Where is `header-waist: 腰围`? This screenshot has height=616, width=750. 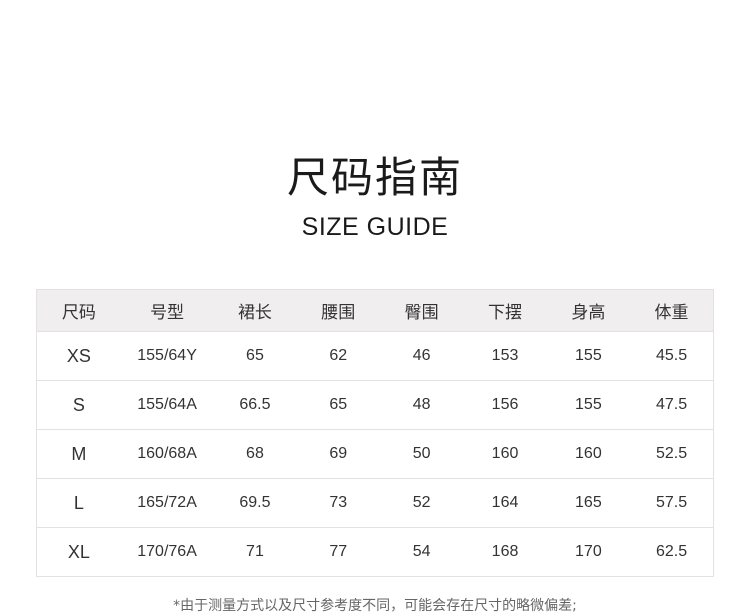 header-waist: 腰围 is located at coordinates (338, 310).